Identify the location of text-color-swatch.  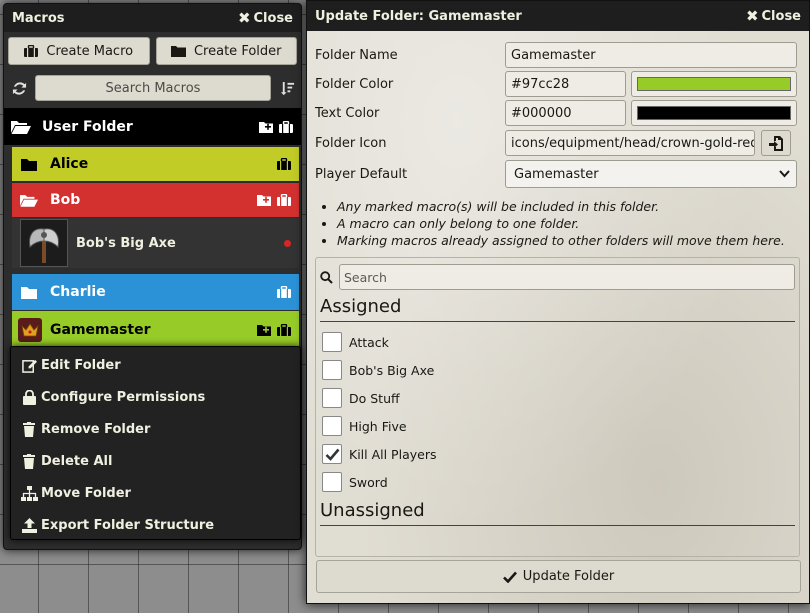
(714, 113).